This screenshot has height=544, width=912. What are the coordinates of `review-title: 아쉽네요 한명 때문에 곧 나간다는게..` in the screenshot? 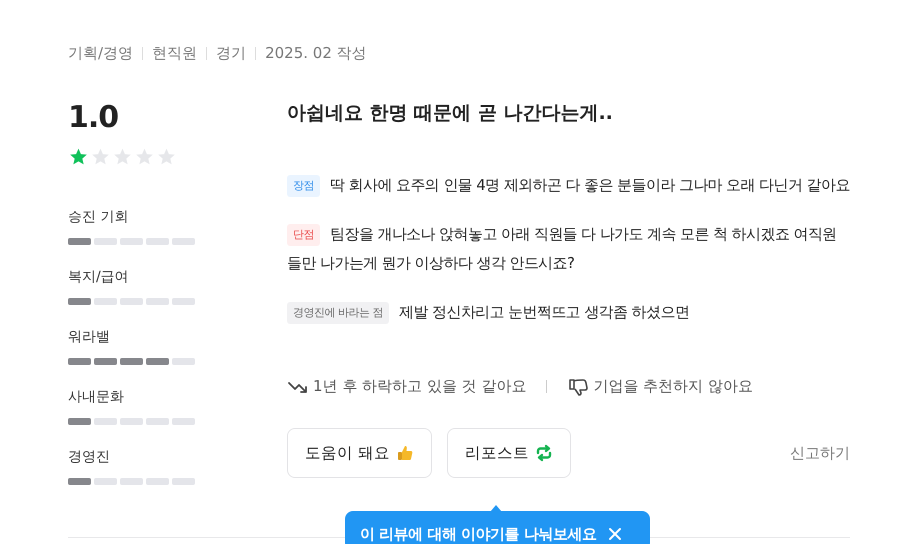 It's located at (450, 113).